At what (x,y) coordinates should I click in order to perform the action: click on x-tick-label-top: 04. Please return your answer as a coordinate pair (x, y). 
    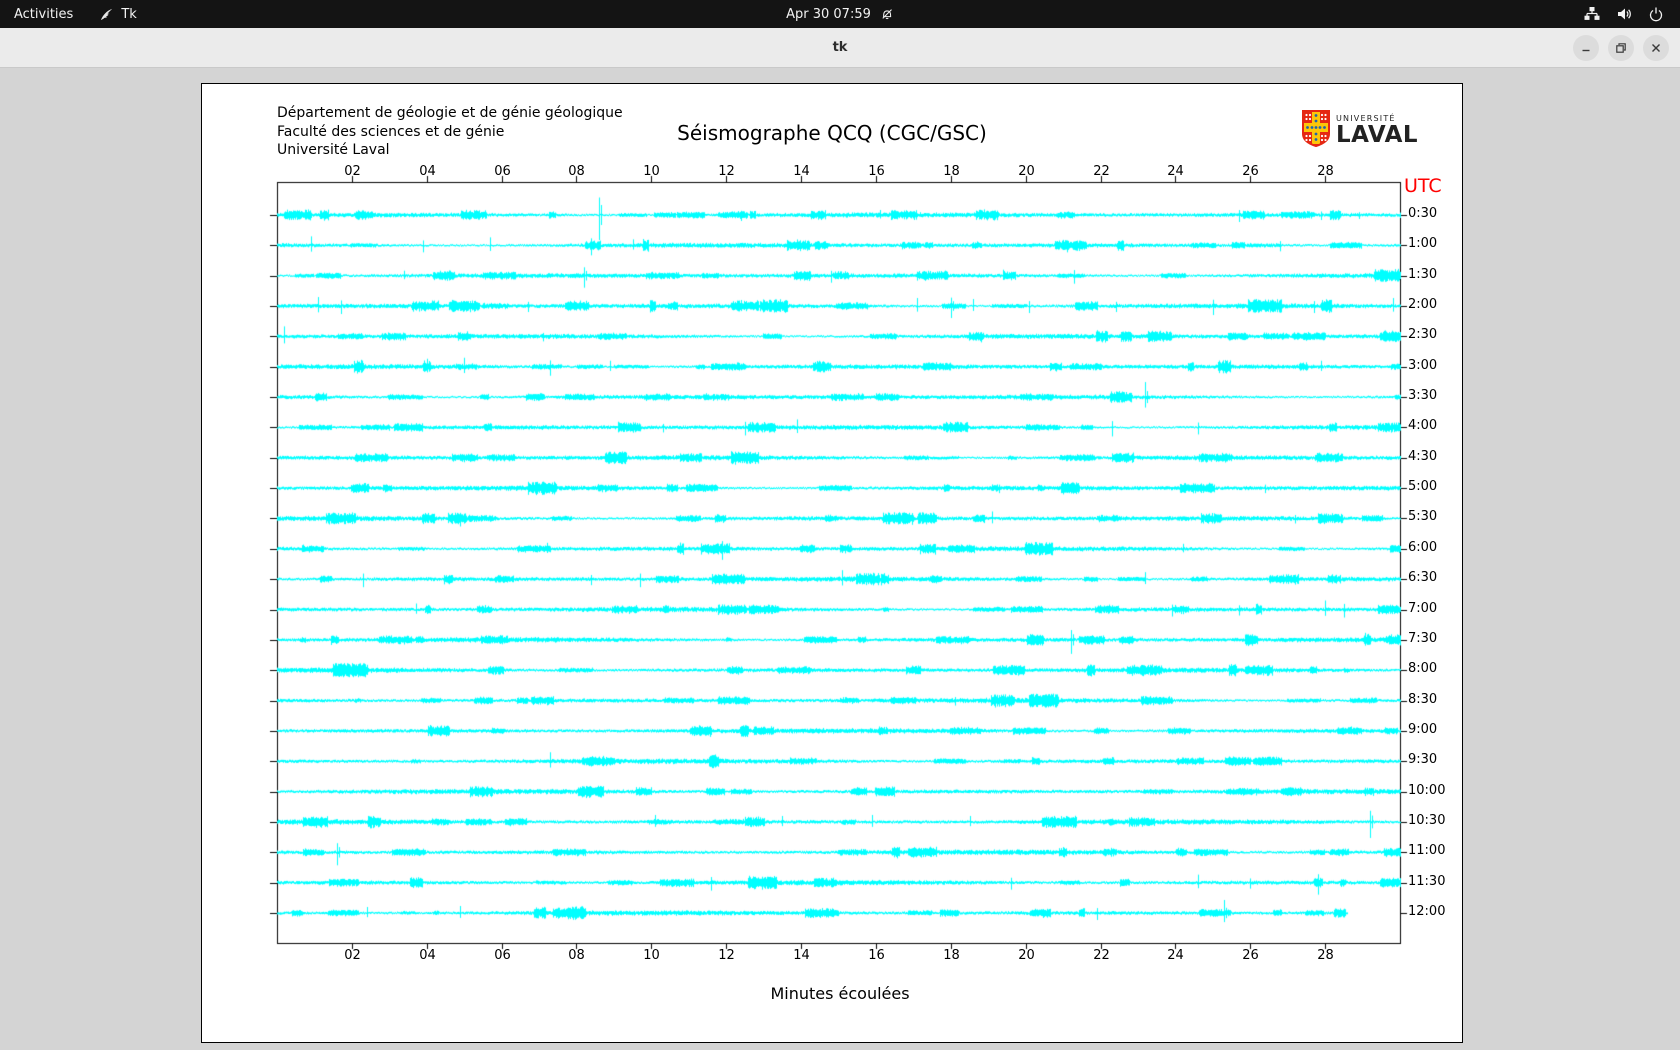
    Looking at the image, I should click on (427, 171).